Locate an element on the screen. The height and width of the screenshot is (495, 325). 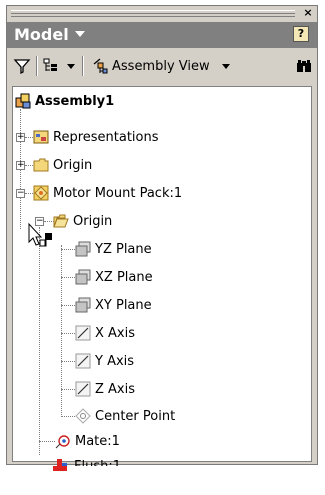
assembly-icon is located at coordinates (23, 101).